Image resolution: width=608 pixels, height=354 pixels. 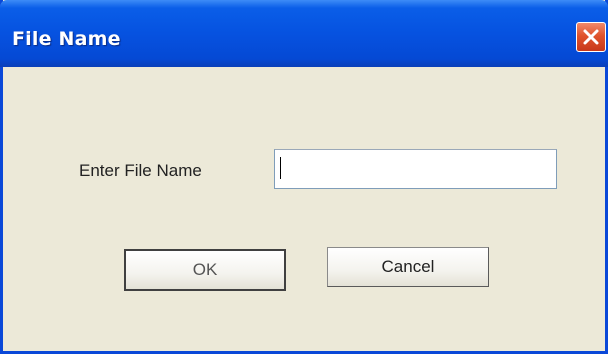 I want to click on file-name-label: Enter File Name, so click(x=140, y=170).